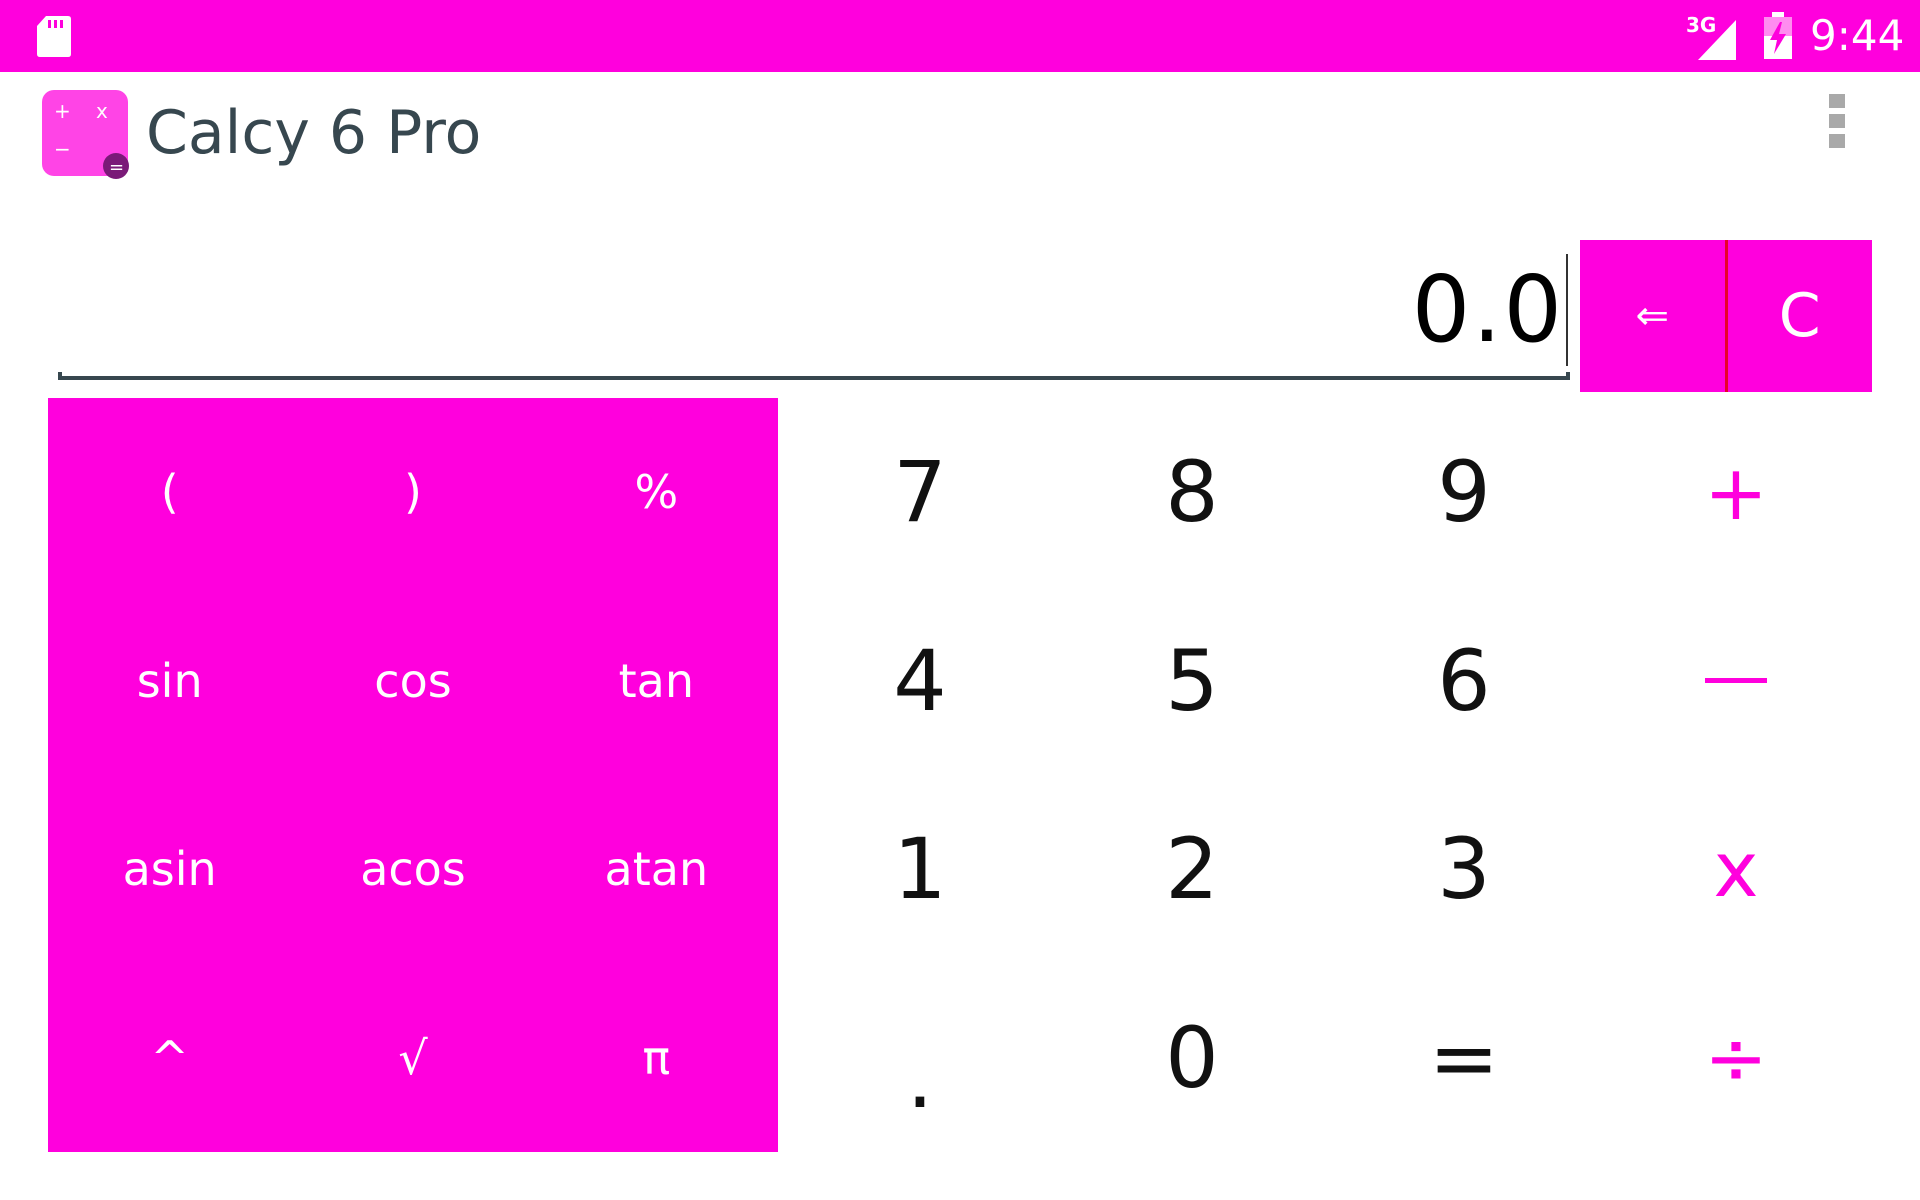  What do you see at coordinates (1736, 869) in the screenshot?
I see `multiply-button: x` at bounding box center [1736, 869].